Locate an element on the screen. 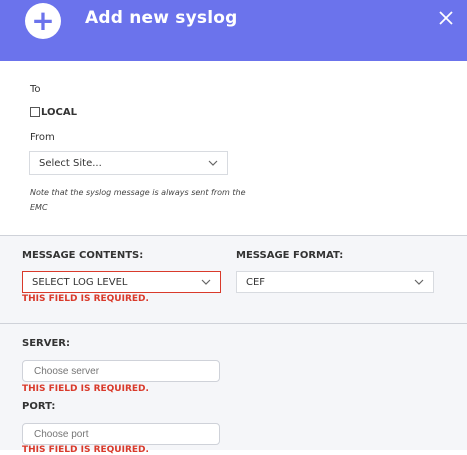 This screenshot has width=467, height=455. server-input is located at coordinates (121, 371).